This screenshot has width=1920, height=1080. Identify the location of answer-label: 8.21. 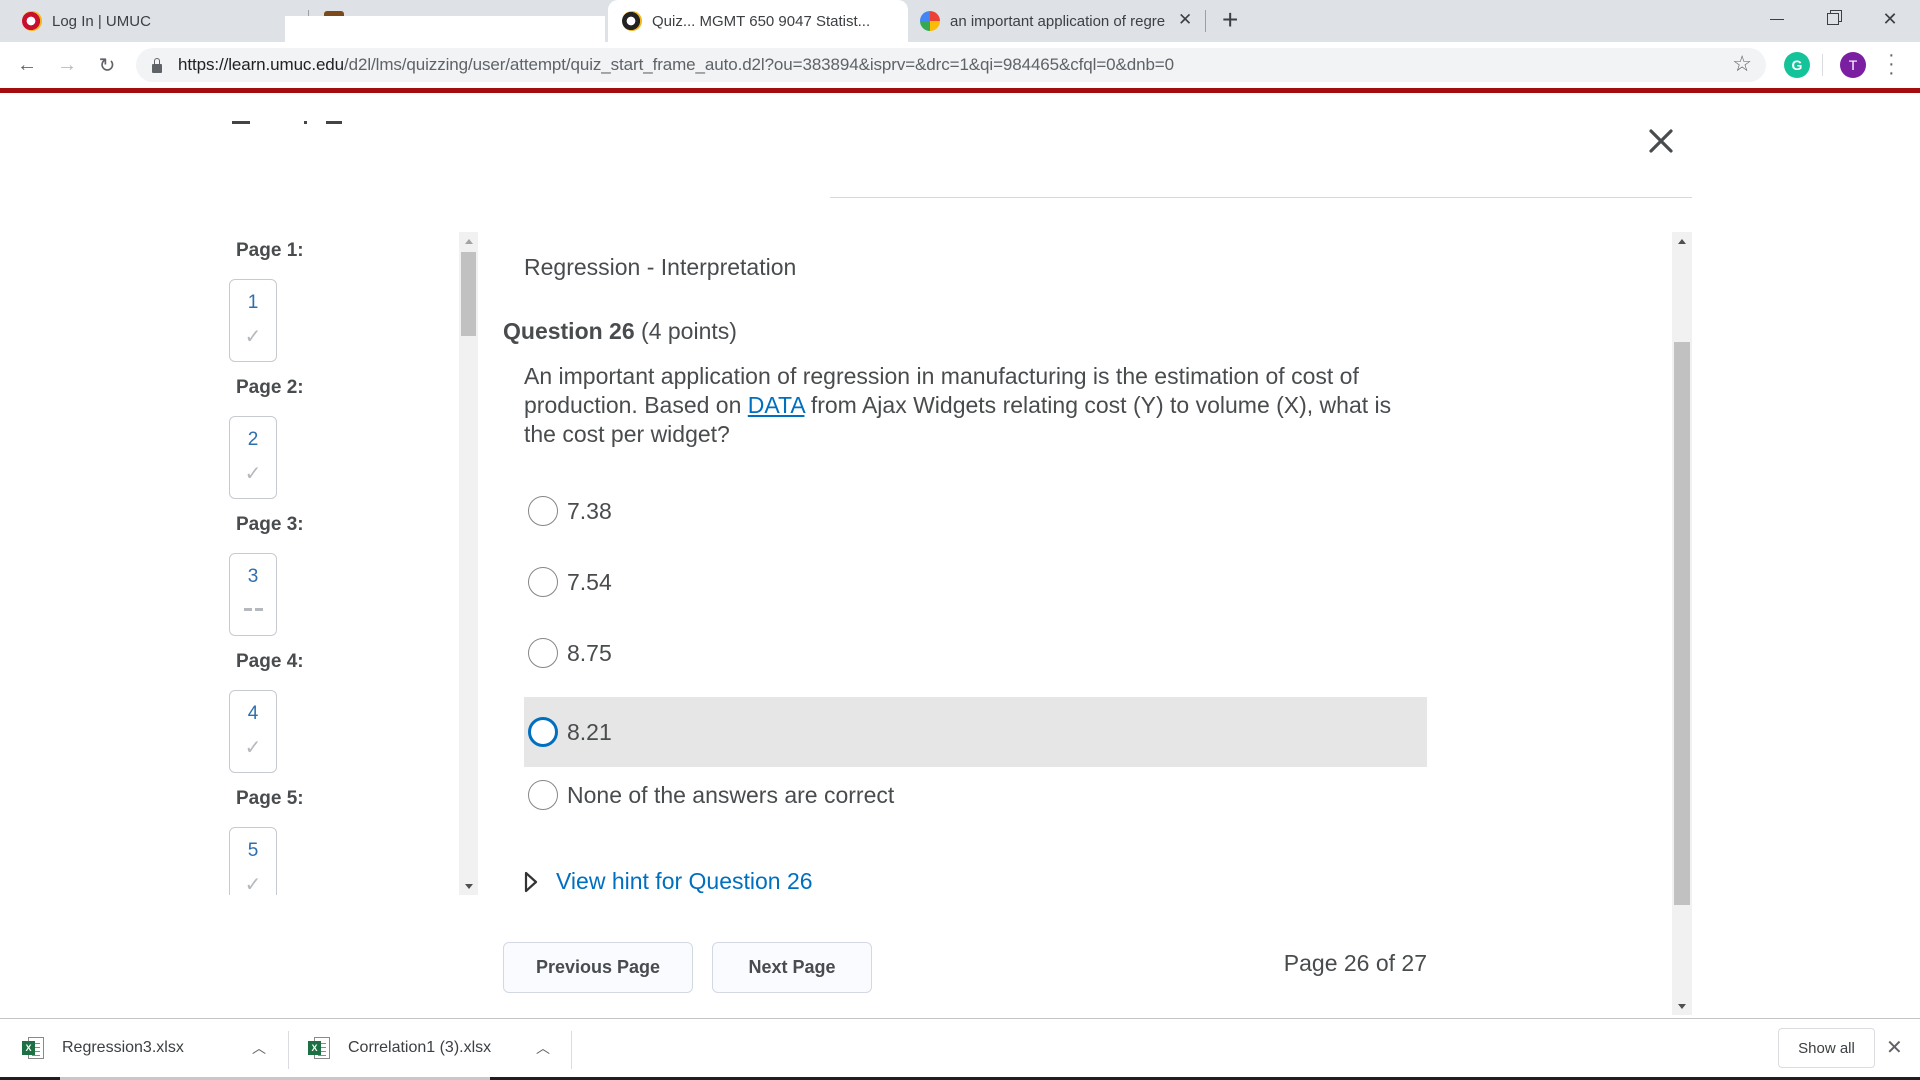
(589, 731).